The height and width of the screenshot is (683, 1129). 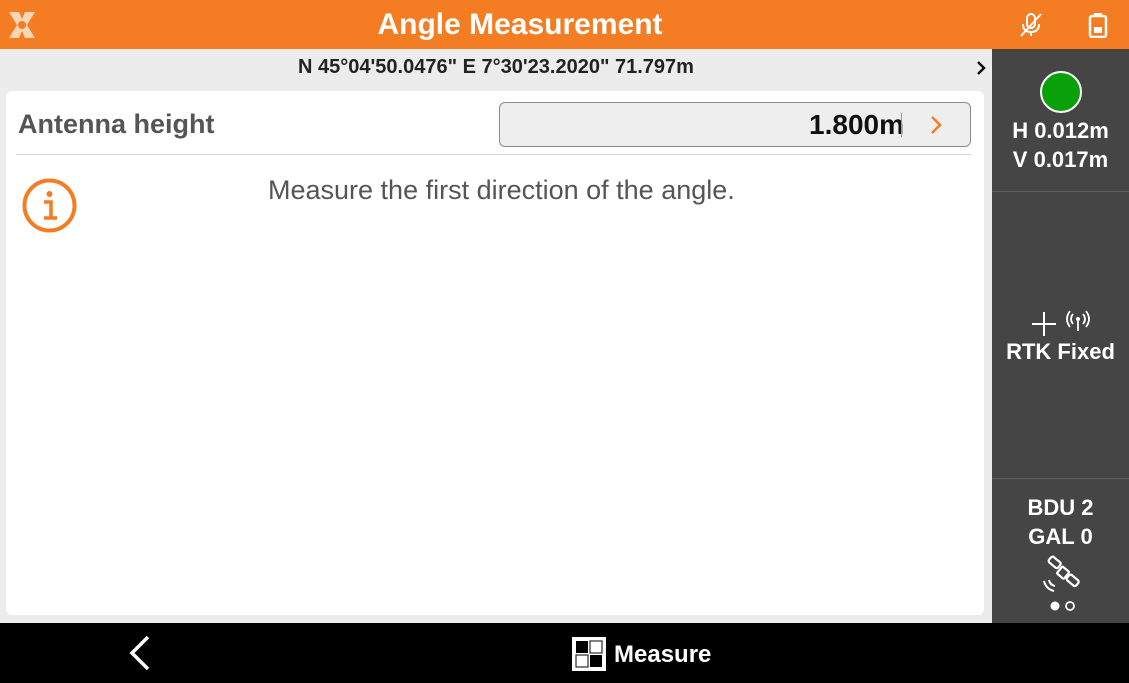 I want to click on status-panel: H 0.012m V 0.017m RTK Fixed BDU 2 GAL 0, so click(x=1060, y=336).